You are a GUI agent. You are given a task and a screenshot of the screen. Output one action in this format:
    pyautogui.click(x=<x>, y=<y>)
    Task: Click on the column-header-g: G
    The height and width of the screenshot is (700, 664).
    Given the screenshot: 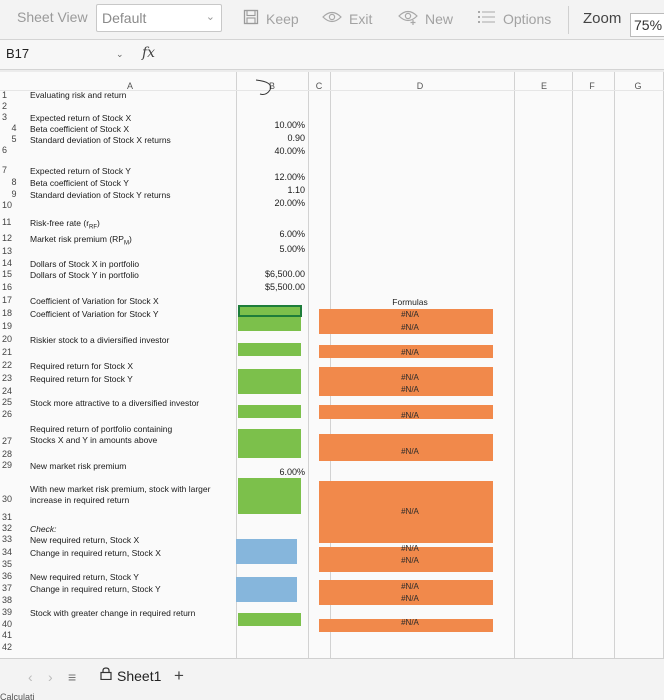 What is the action you would take?
    pyautogui.click(x=638, y=86)
    